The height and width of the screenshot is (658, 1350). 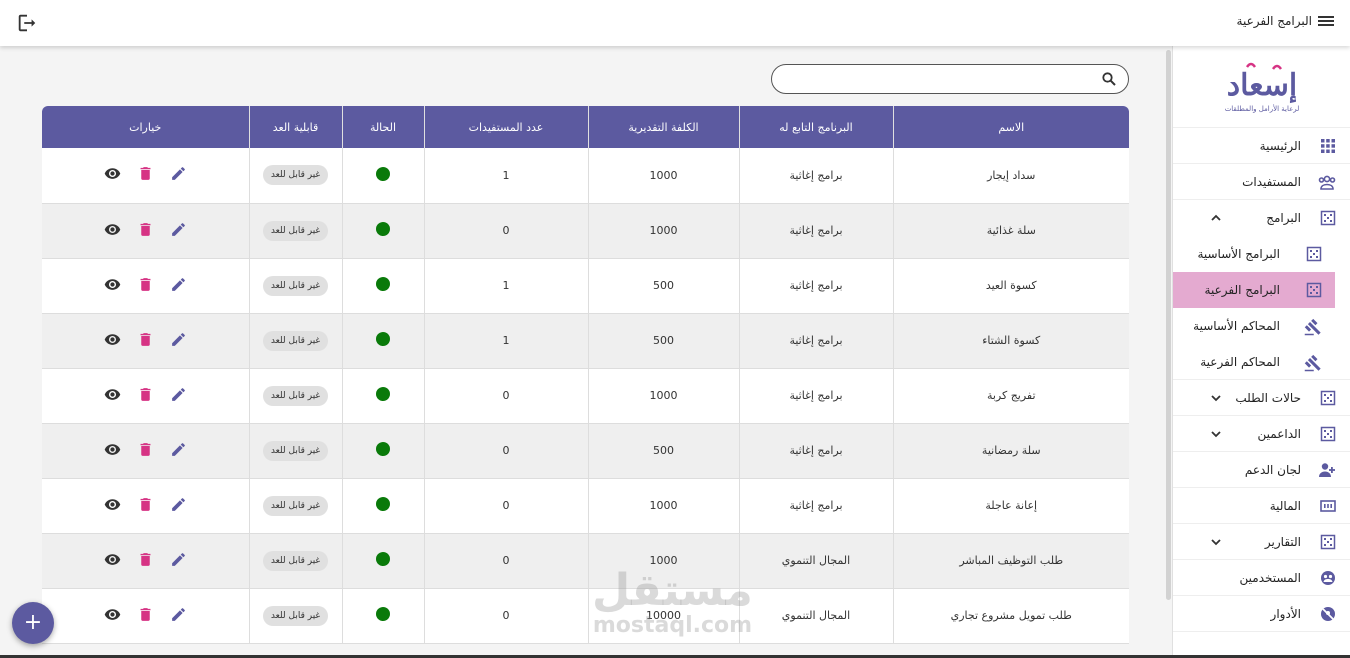 I want to click on sidebar-item-main-courts: المحاكم الأساسية, so click(x=1261, y=326).